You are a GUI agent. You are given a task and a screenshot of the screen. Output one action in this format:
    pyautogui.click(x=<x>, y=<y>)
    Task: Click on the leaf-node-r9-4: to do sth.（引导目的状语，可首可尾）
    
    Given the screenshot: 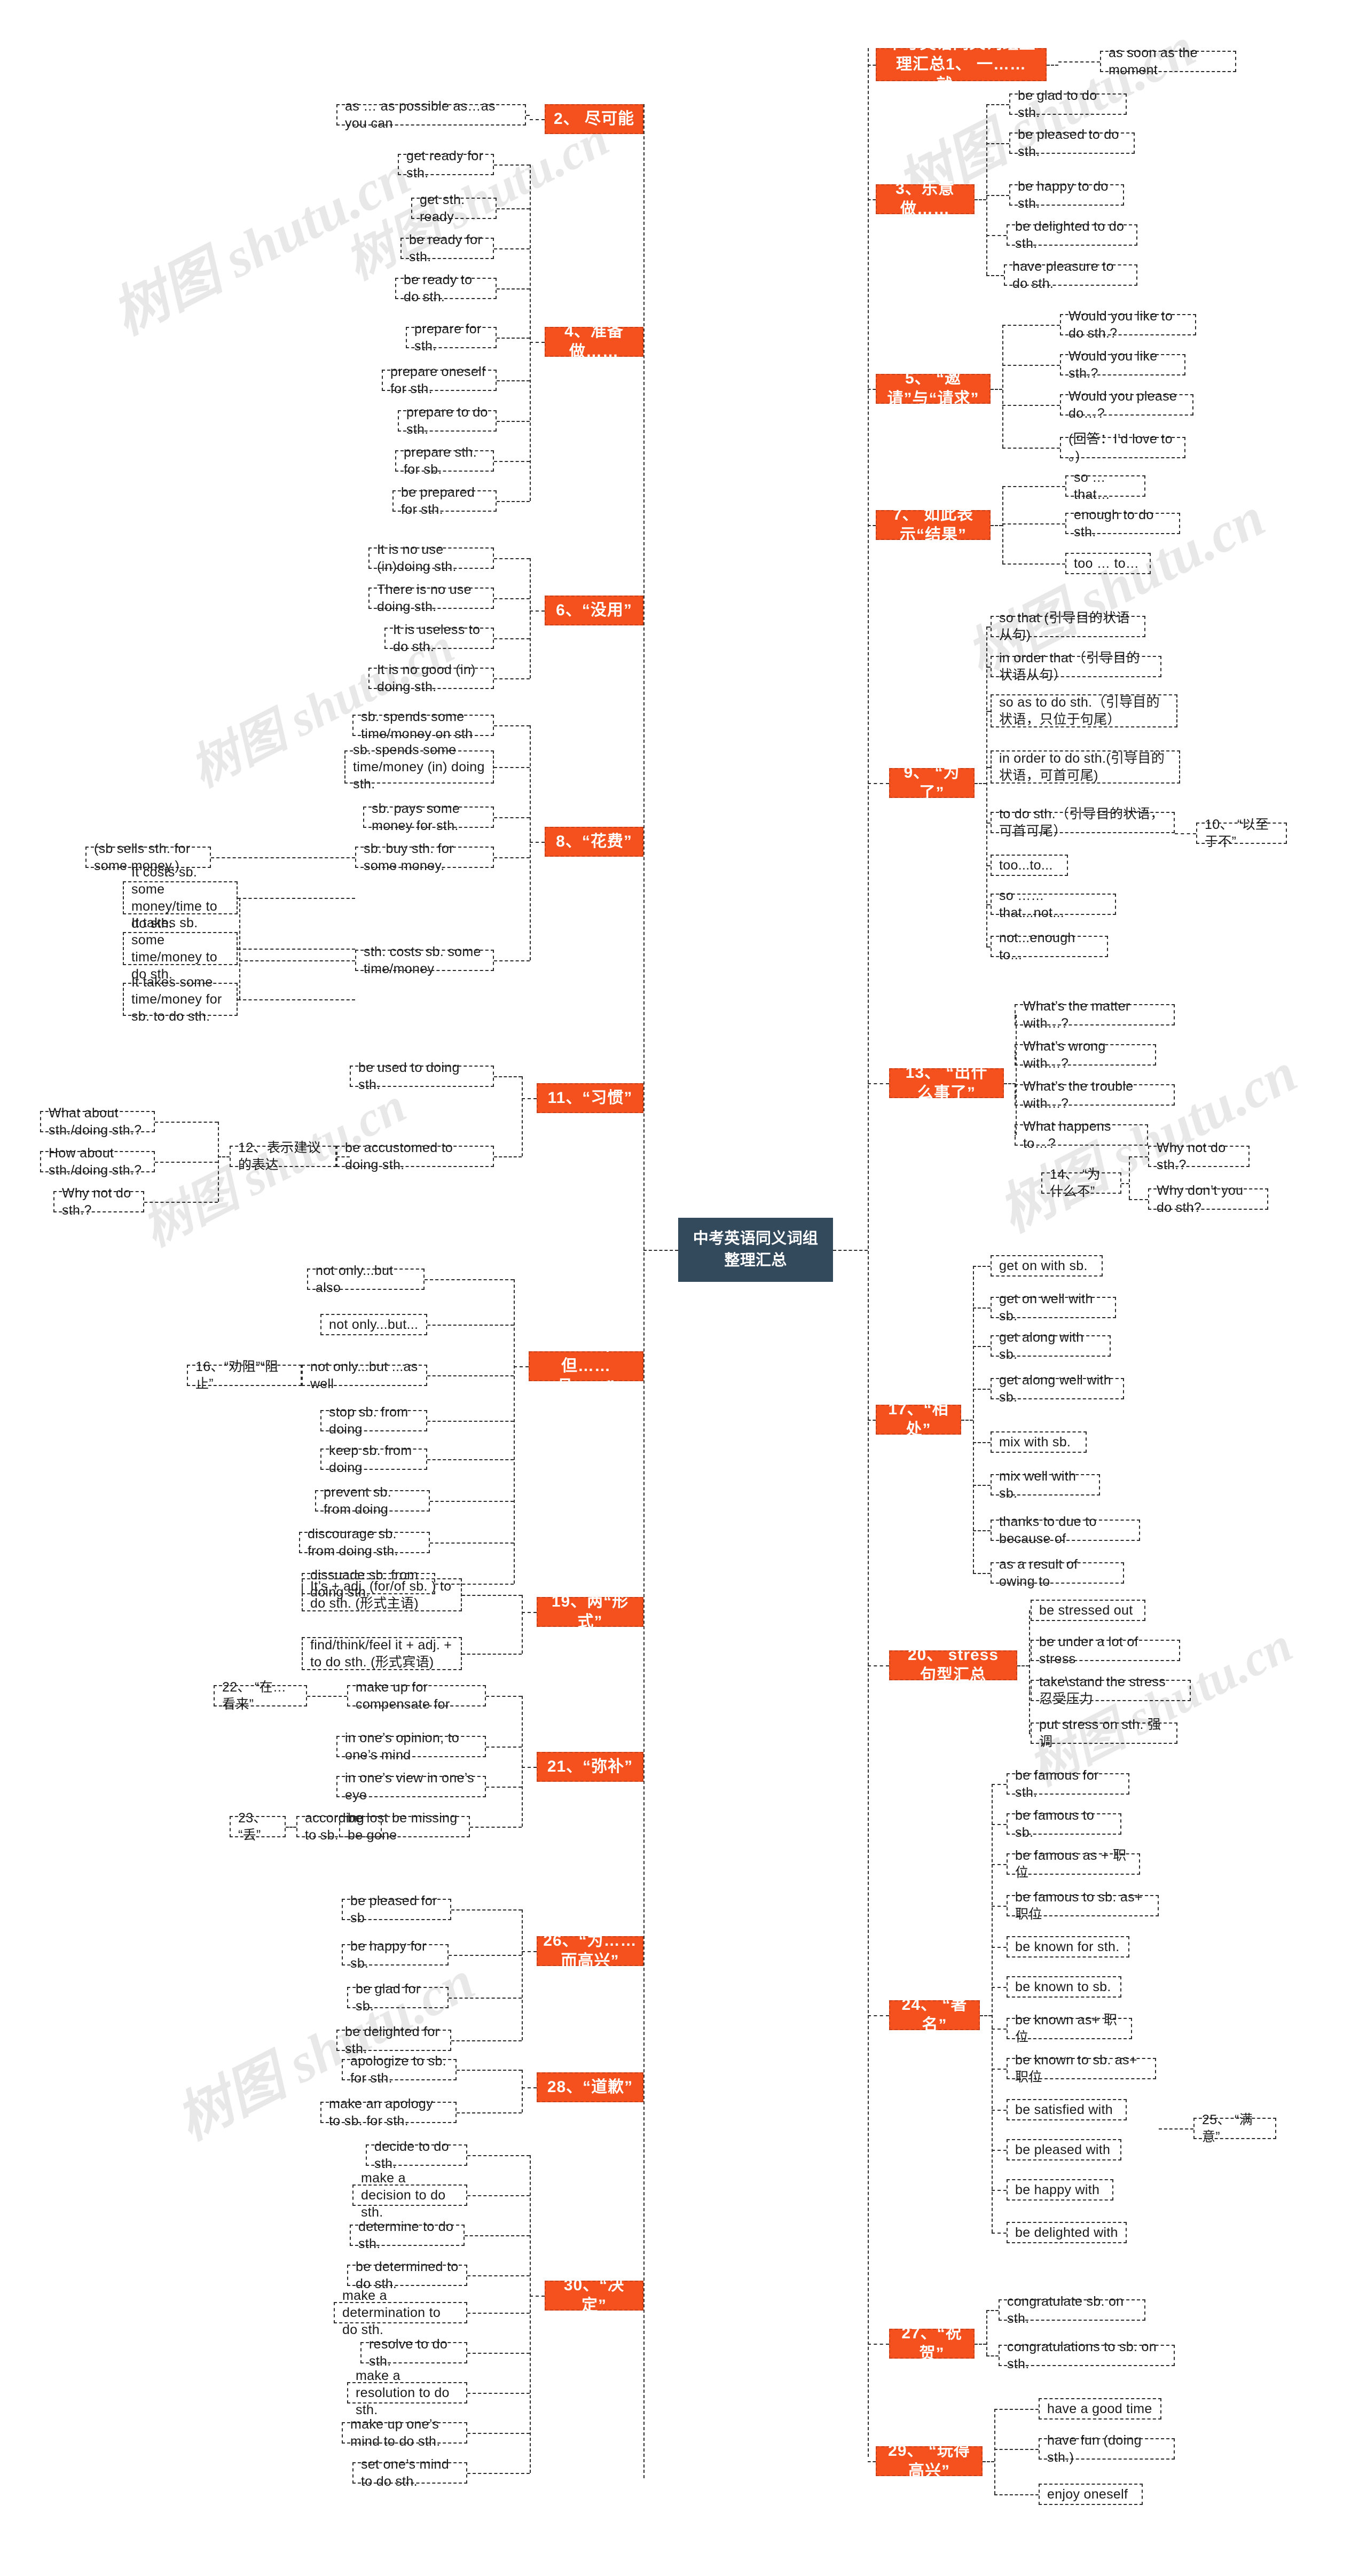 What is the action you would take?
    pyautogui.click(x=1083, y=823)
    